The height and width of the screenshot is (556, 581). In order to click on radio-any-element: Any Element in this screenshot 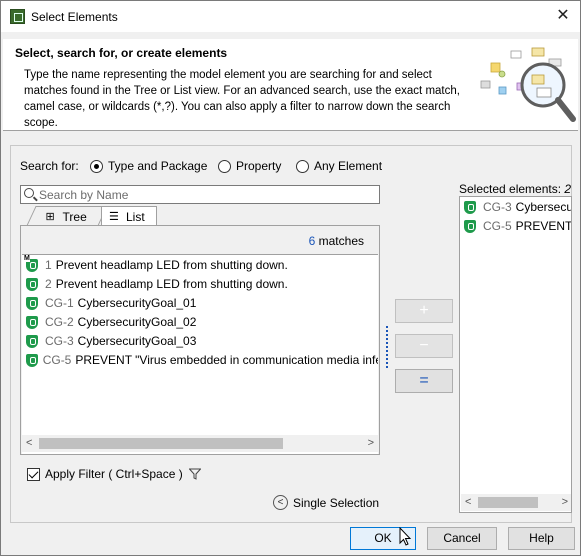, I will do `click(339, 166)`.